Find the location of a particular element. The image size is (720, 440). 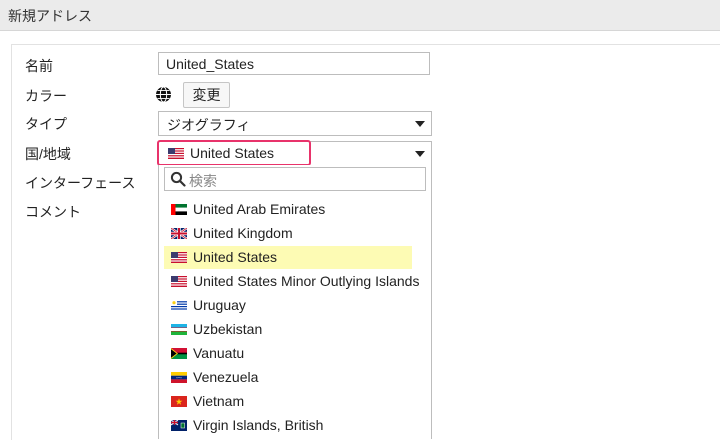

option-label: United Arab Emirates is located at coordinates (259, 209).